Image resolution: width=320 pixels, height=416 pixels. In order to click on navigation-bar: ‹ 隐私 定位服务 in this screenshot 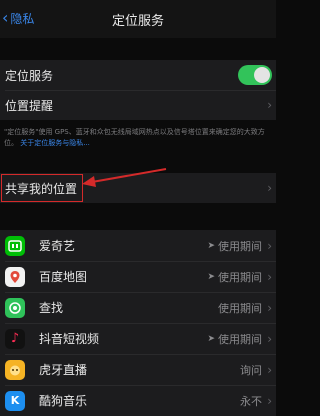, I will do `click(138, 19)`.